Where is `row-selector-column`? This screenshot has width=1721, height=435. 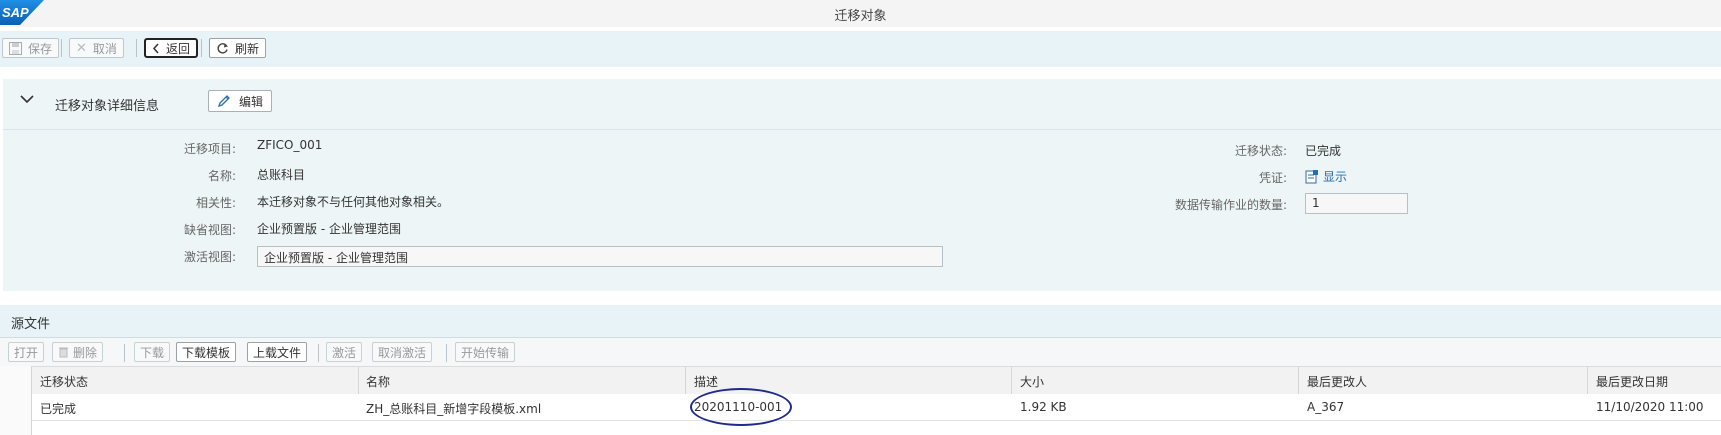 row-selector-column is located at coordinates (16, 400).